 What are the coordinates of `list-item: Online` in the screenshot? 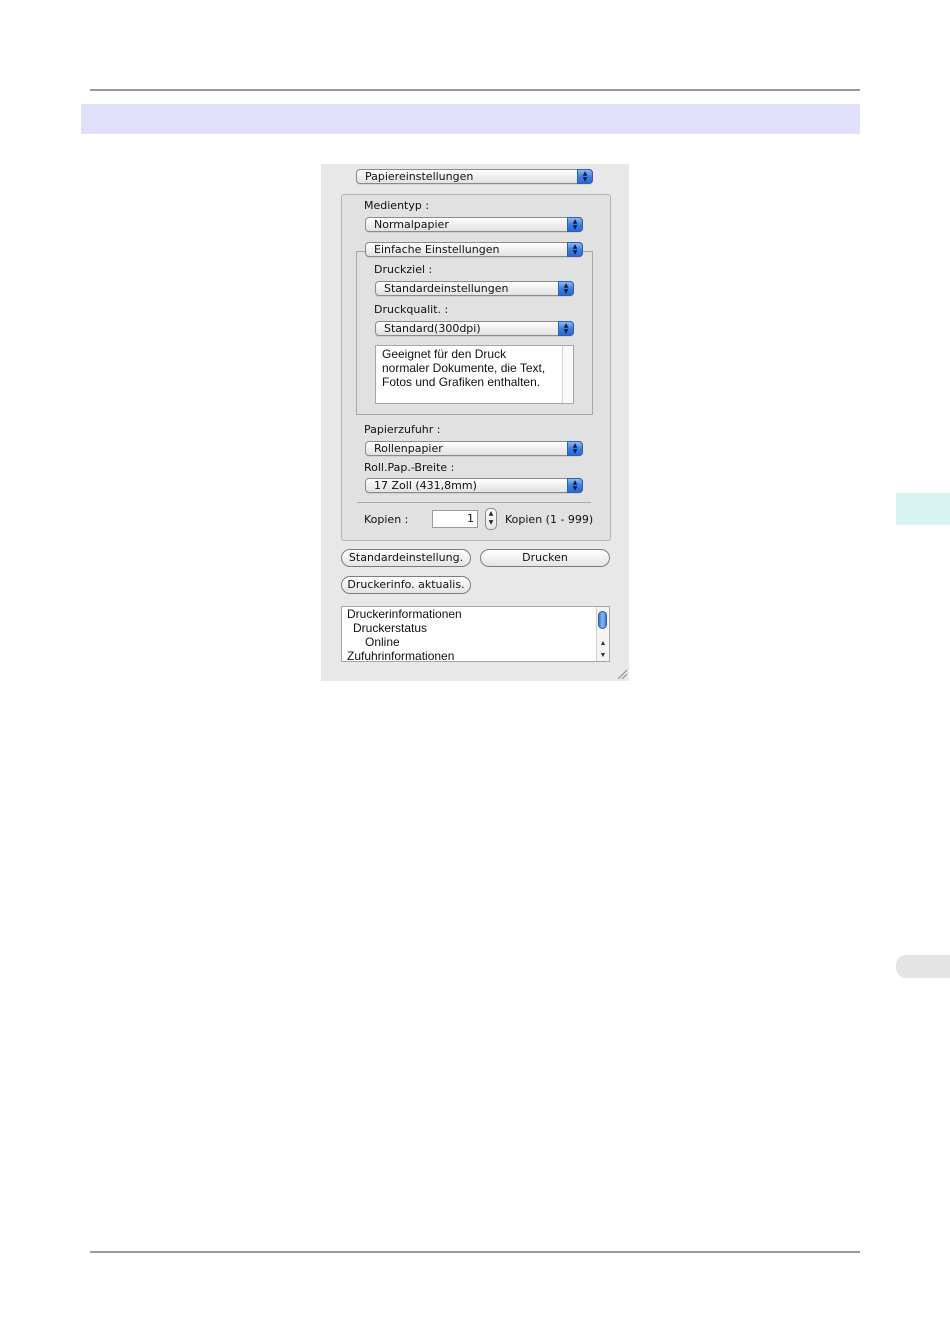 It's located at (382, 642).